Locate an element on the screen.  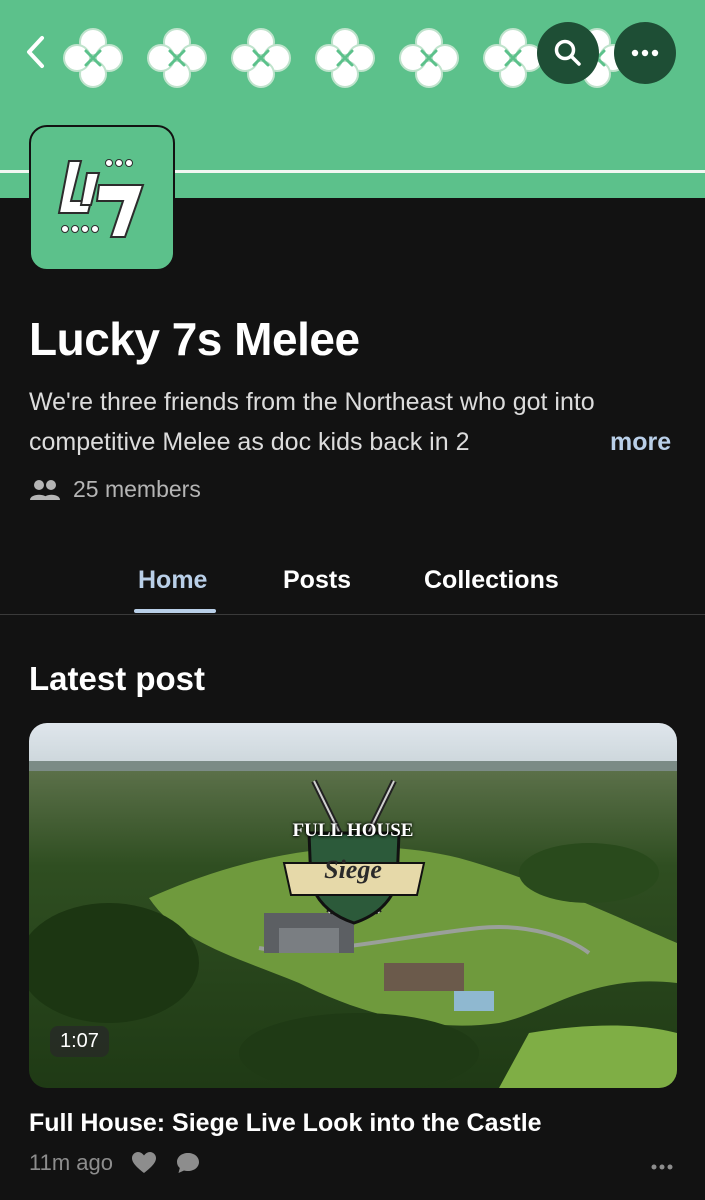
community-tabs: Home Posts Collections is located at coordinates (352, 585).